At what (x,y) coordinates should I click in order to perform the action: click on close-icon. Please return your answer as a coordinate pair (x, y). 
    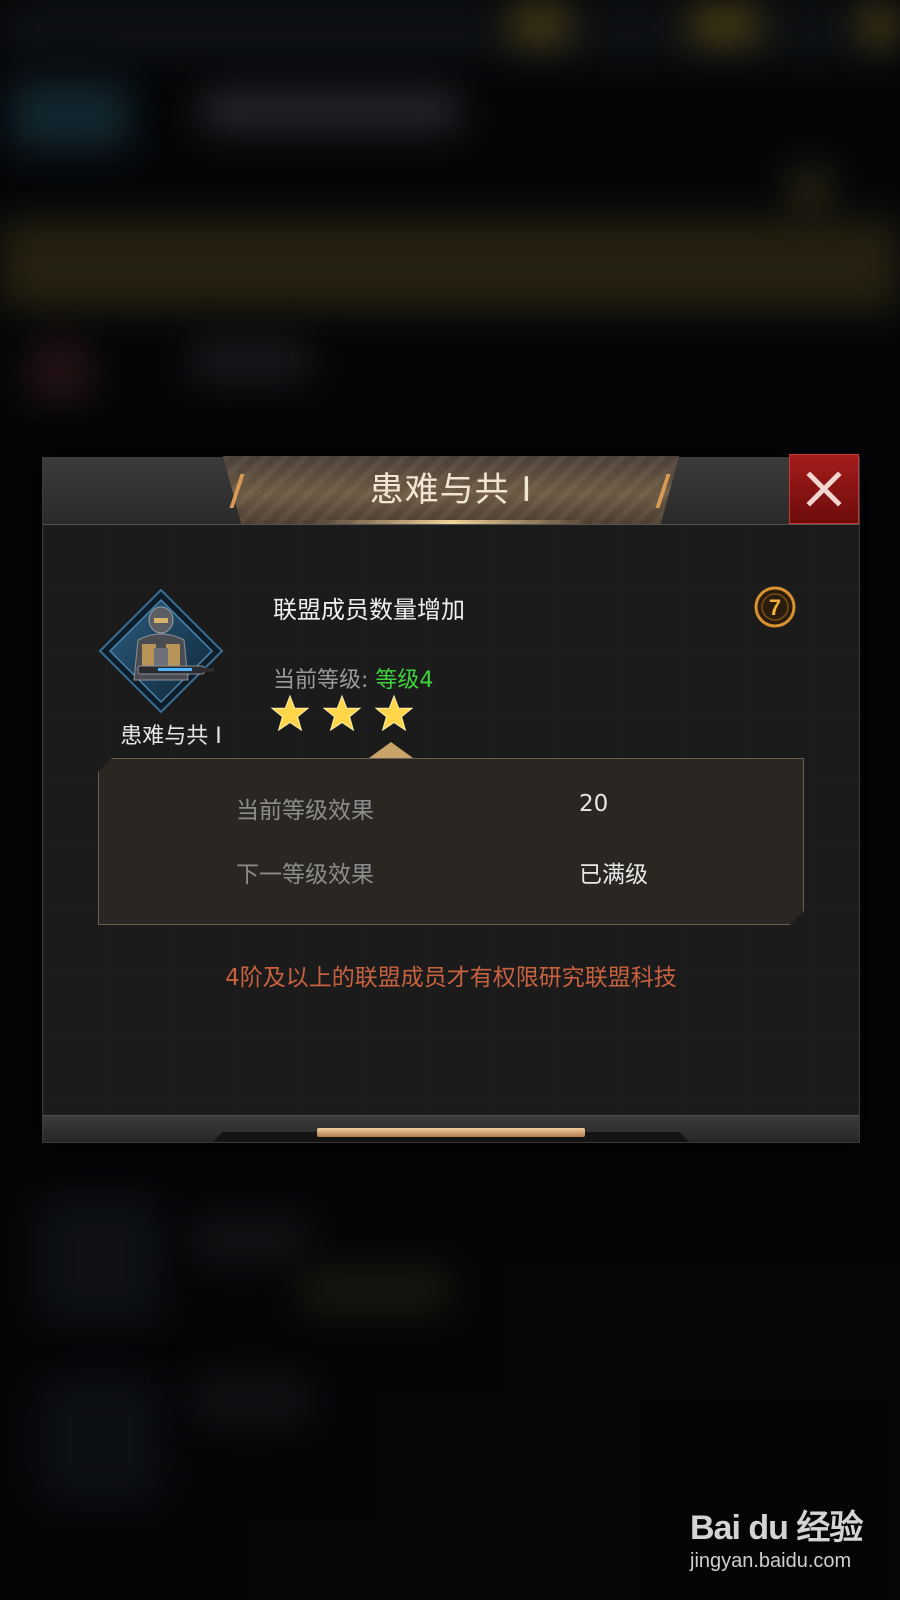
    Looking at the image, I should click on (824, 489).